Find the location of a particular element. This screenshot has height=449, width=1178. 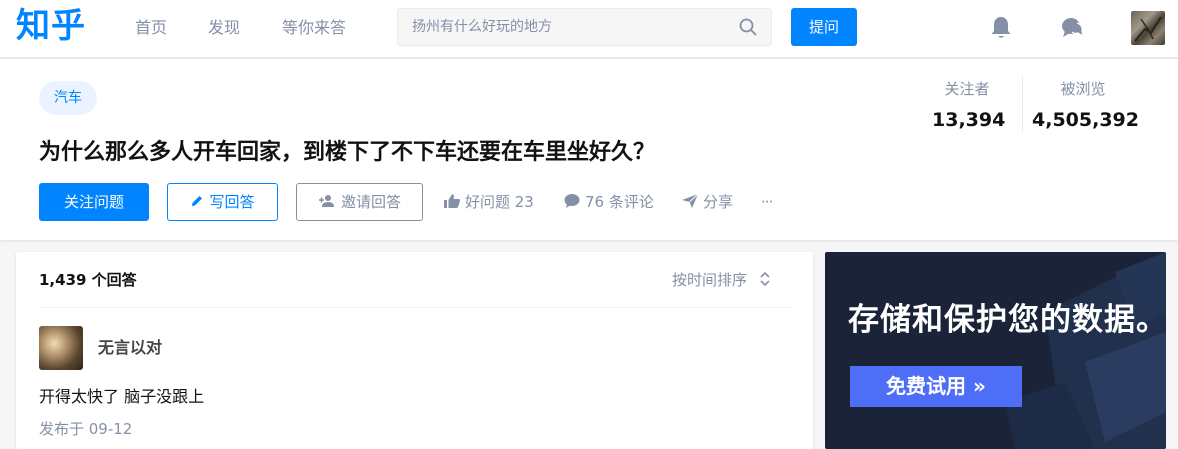

bell-icon is located at coordinates (1001, 28).